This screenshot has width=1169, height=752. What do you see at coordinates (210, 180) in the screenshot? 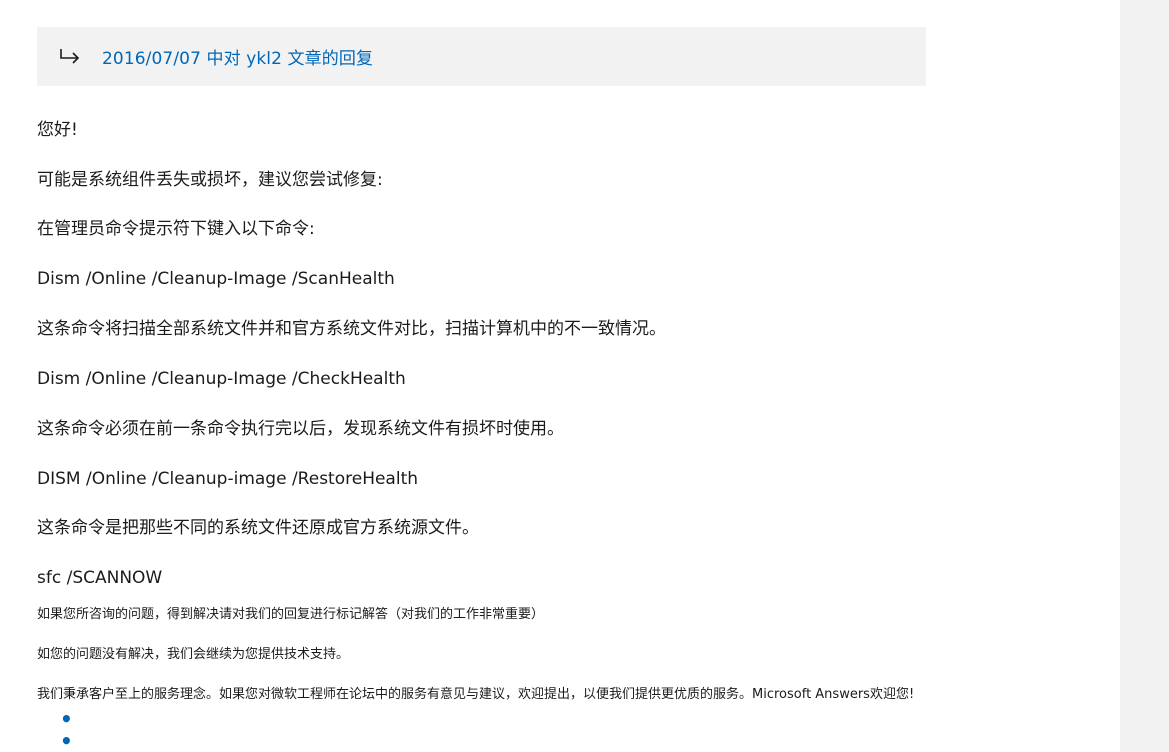
I see `cause-text: 可能是系统组件丢失或损坏，建议您尝试修复:` at bounding box center [210, 180].